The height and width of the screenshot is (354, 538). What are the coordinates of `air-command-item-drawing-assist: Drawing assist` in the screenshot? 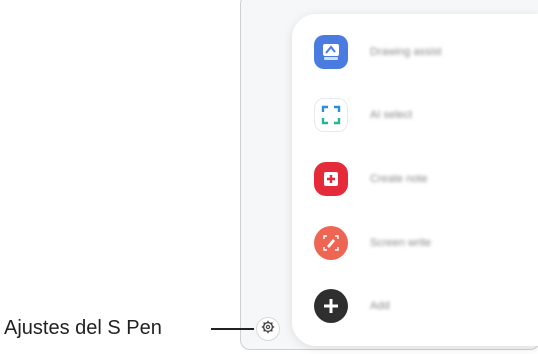 It's located at (378, 52).